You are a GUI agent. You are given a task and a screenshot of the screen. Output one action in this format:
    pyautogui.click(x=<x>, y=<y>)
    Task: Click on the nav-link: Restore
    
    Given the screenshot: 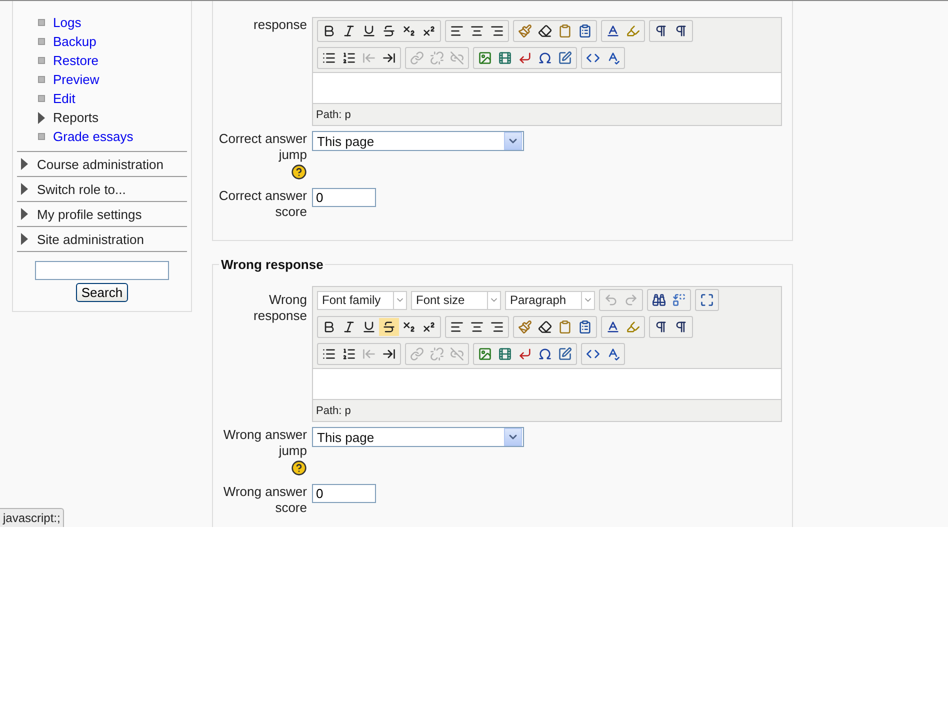 What is the action you would take?
    pyautogui.click(x=76, y=60)
    